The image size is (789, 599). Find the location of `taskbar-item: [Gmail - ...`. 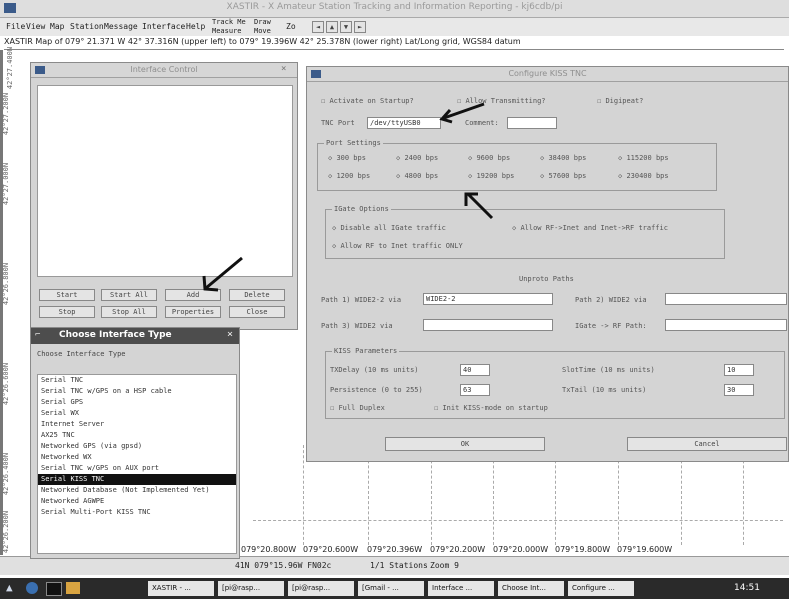

taskbar-item: [Gmail - ... is located at coordinates (391, 588).